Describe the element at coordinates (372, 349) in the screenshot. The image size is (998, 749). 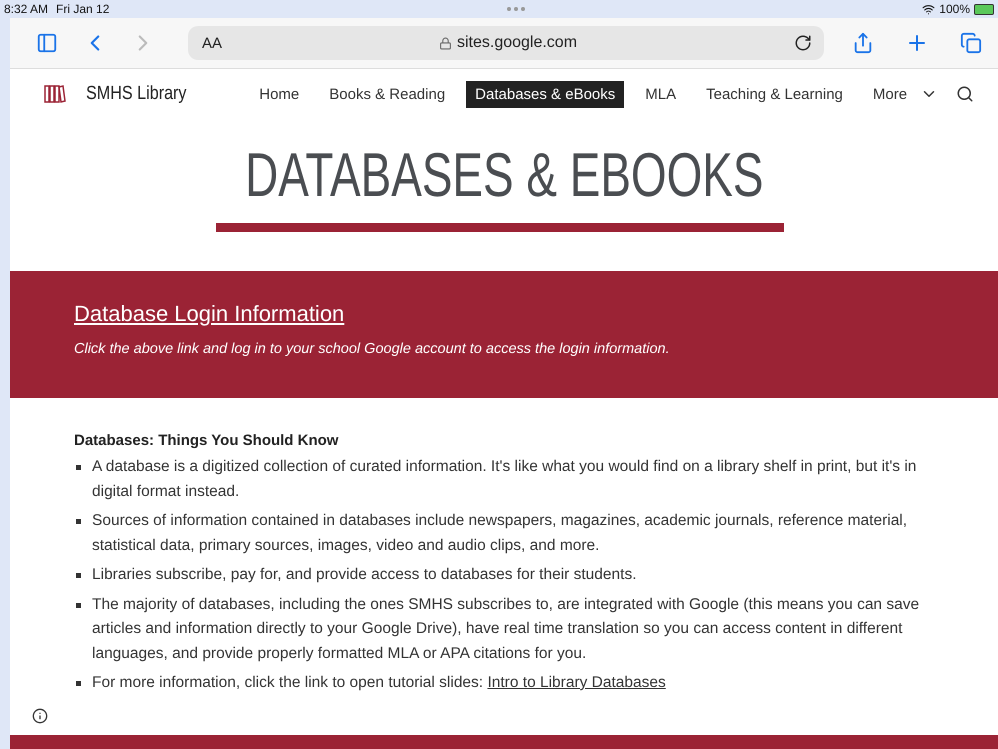
I see `banner-note: Click the above link and log in to your school Google account to access the login information.` at that location.